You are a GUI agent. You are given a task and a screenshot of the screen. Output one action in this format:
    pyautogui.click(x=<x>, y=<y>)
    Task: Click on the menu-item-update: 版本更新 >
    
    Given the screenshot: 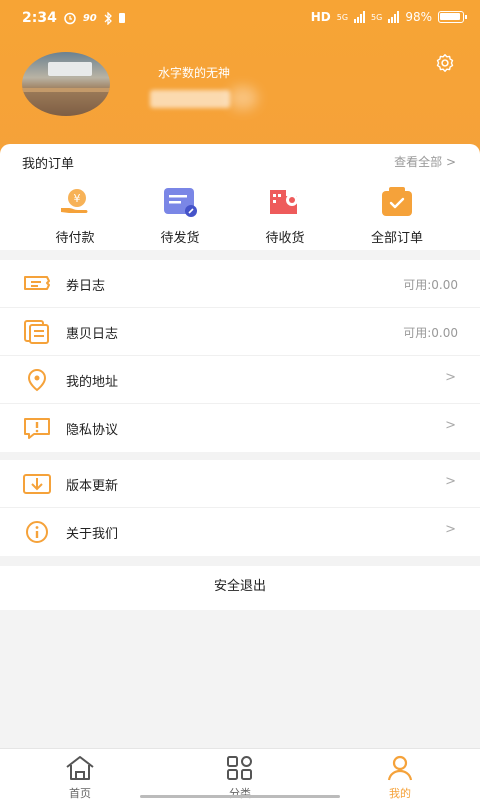 What is the action you would take?
    pyautogui.click(x=240, y=484)
    